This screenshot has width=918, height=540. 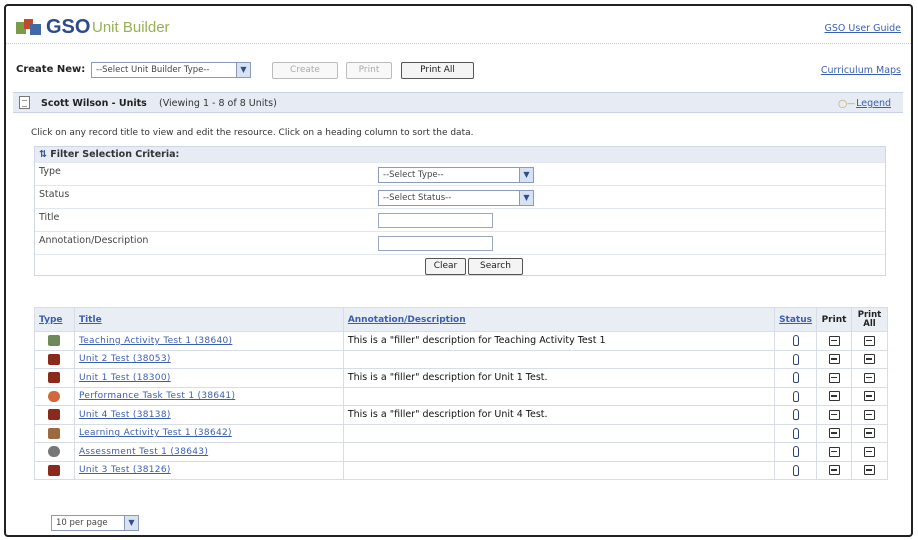 I want to click on table-row: Unit 2 Test (38053), so click(x=461, y=359).